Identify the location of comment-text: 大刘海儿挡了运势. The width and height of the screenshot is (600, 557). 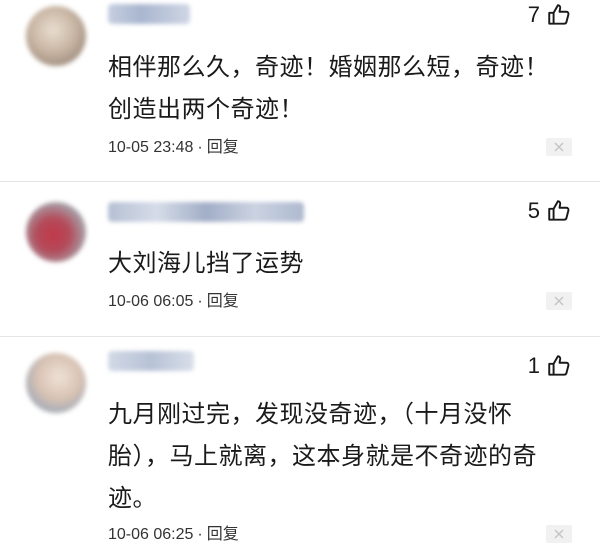
(206, 263).